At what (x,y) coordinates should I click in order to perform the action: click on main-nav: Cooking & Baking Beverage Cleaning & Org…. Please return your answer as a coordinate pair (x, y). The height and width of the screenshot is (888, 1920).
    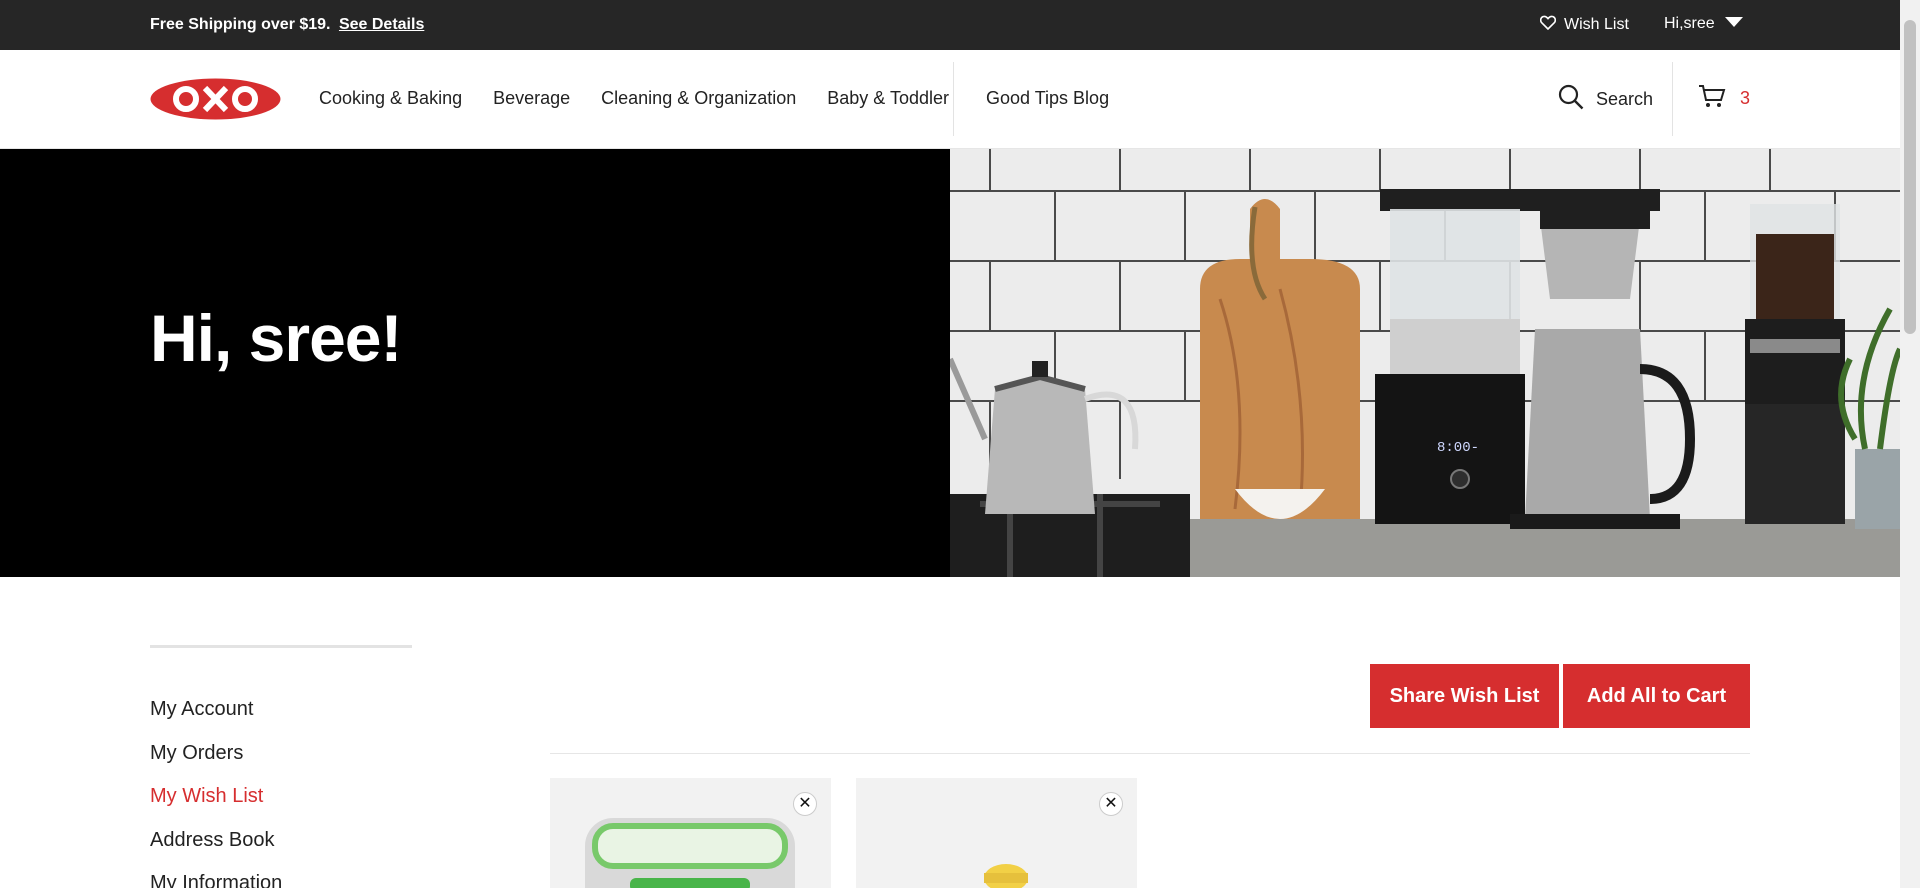
    Looking at the image, I should click on (649, 98).